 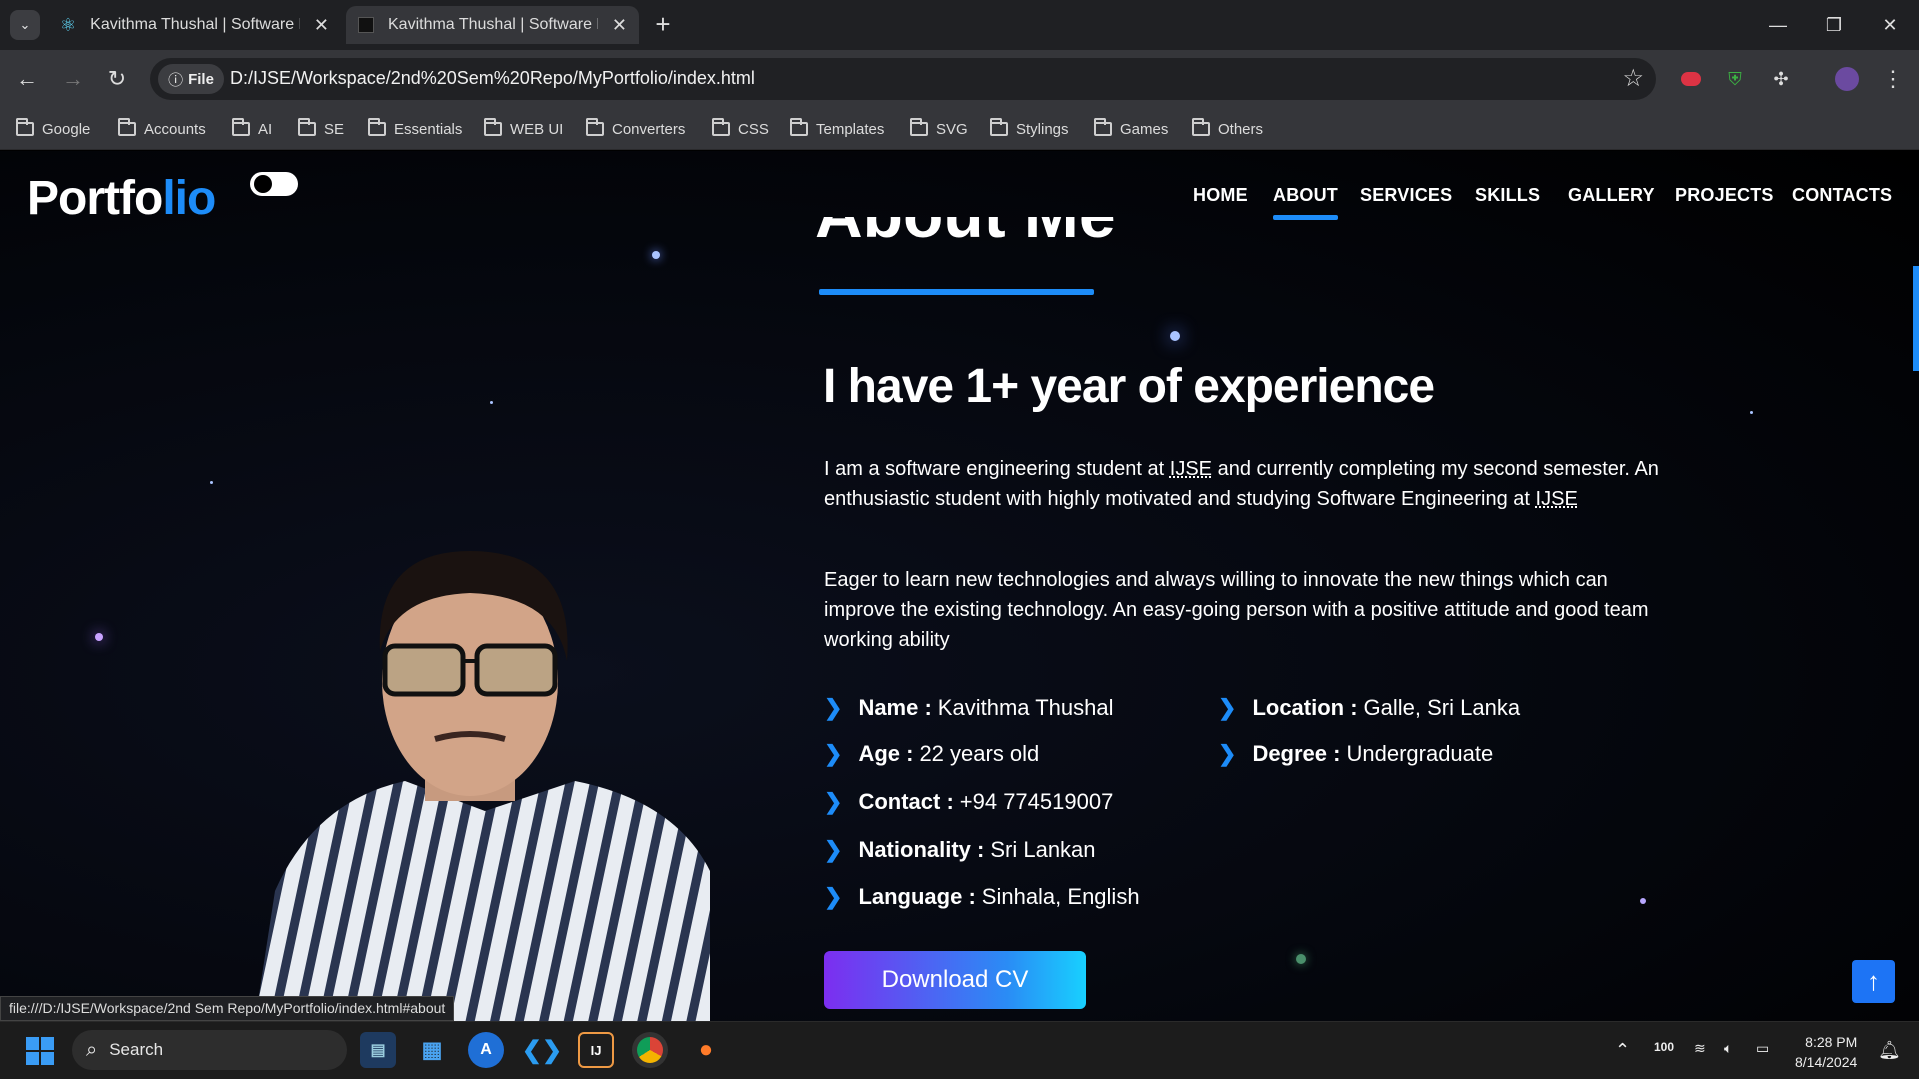 I want to click on download-cv-button: Download CV, so click(x=955, y=980).